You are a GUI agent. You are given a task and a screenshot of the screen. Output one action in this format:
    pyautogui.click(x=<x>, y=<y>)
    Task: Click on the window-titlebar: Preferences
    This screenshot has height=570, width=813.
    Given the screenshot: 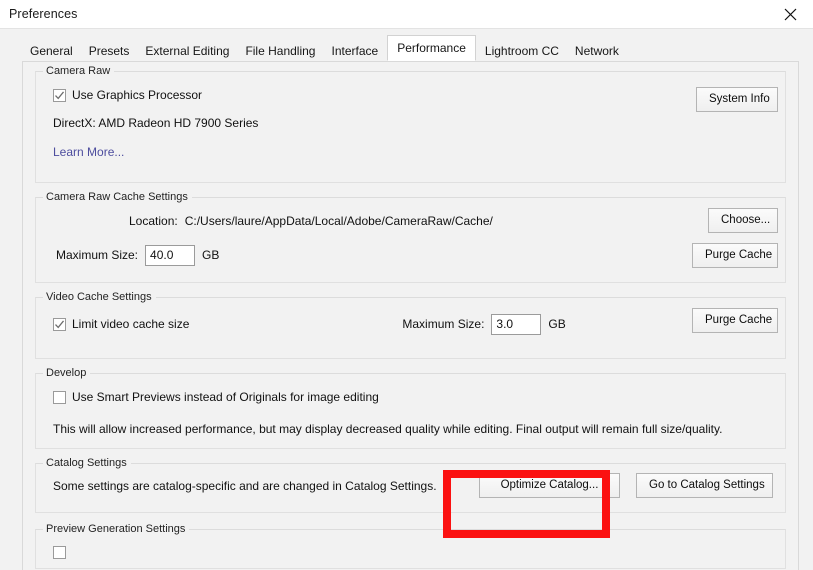 What is the action you would take?
    pyautogui.click(x=406, y=14)
    